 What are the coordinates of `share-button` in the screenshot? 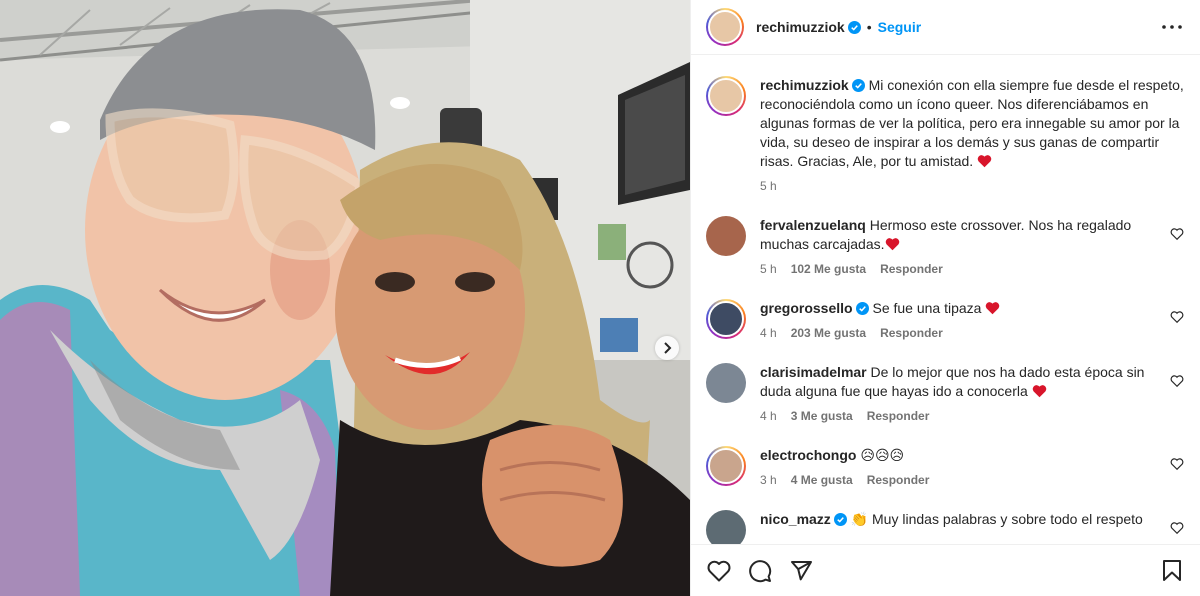 It's located at (801, 571).